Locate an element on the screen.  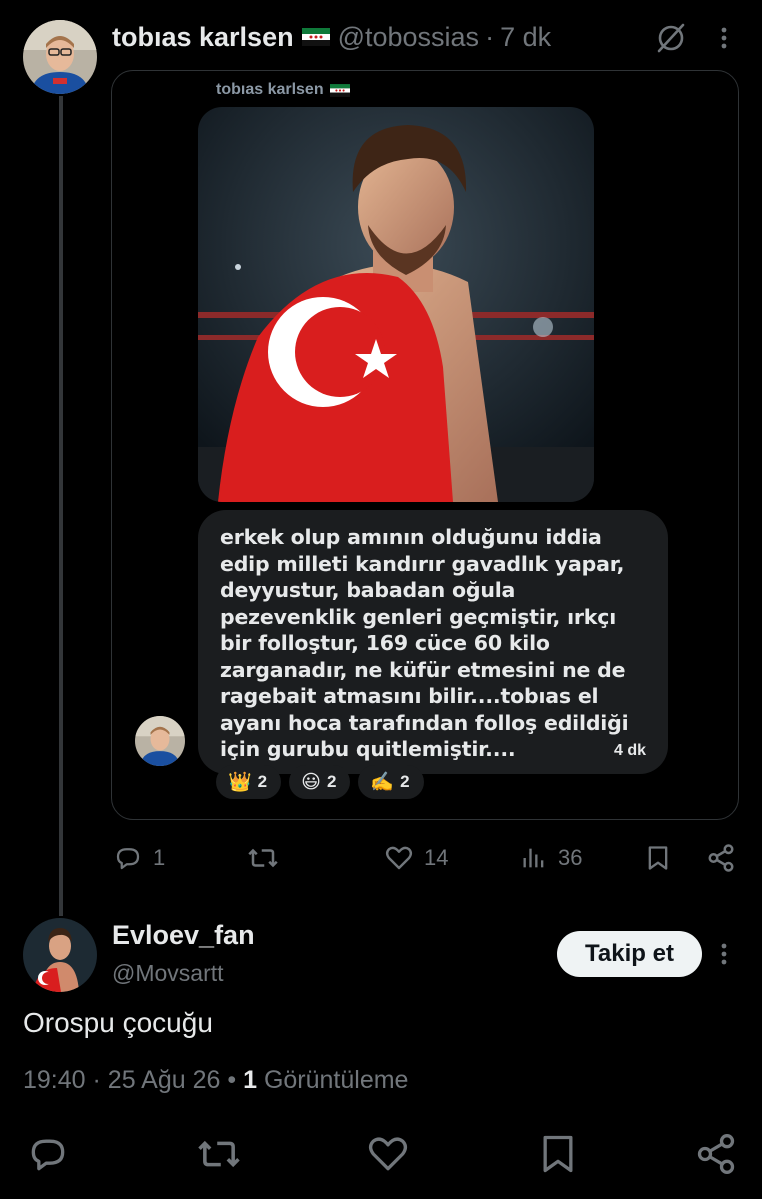
reaction-smile: 😃 2 is located at coordinates (320, 782).